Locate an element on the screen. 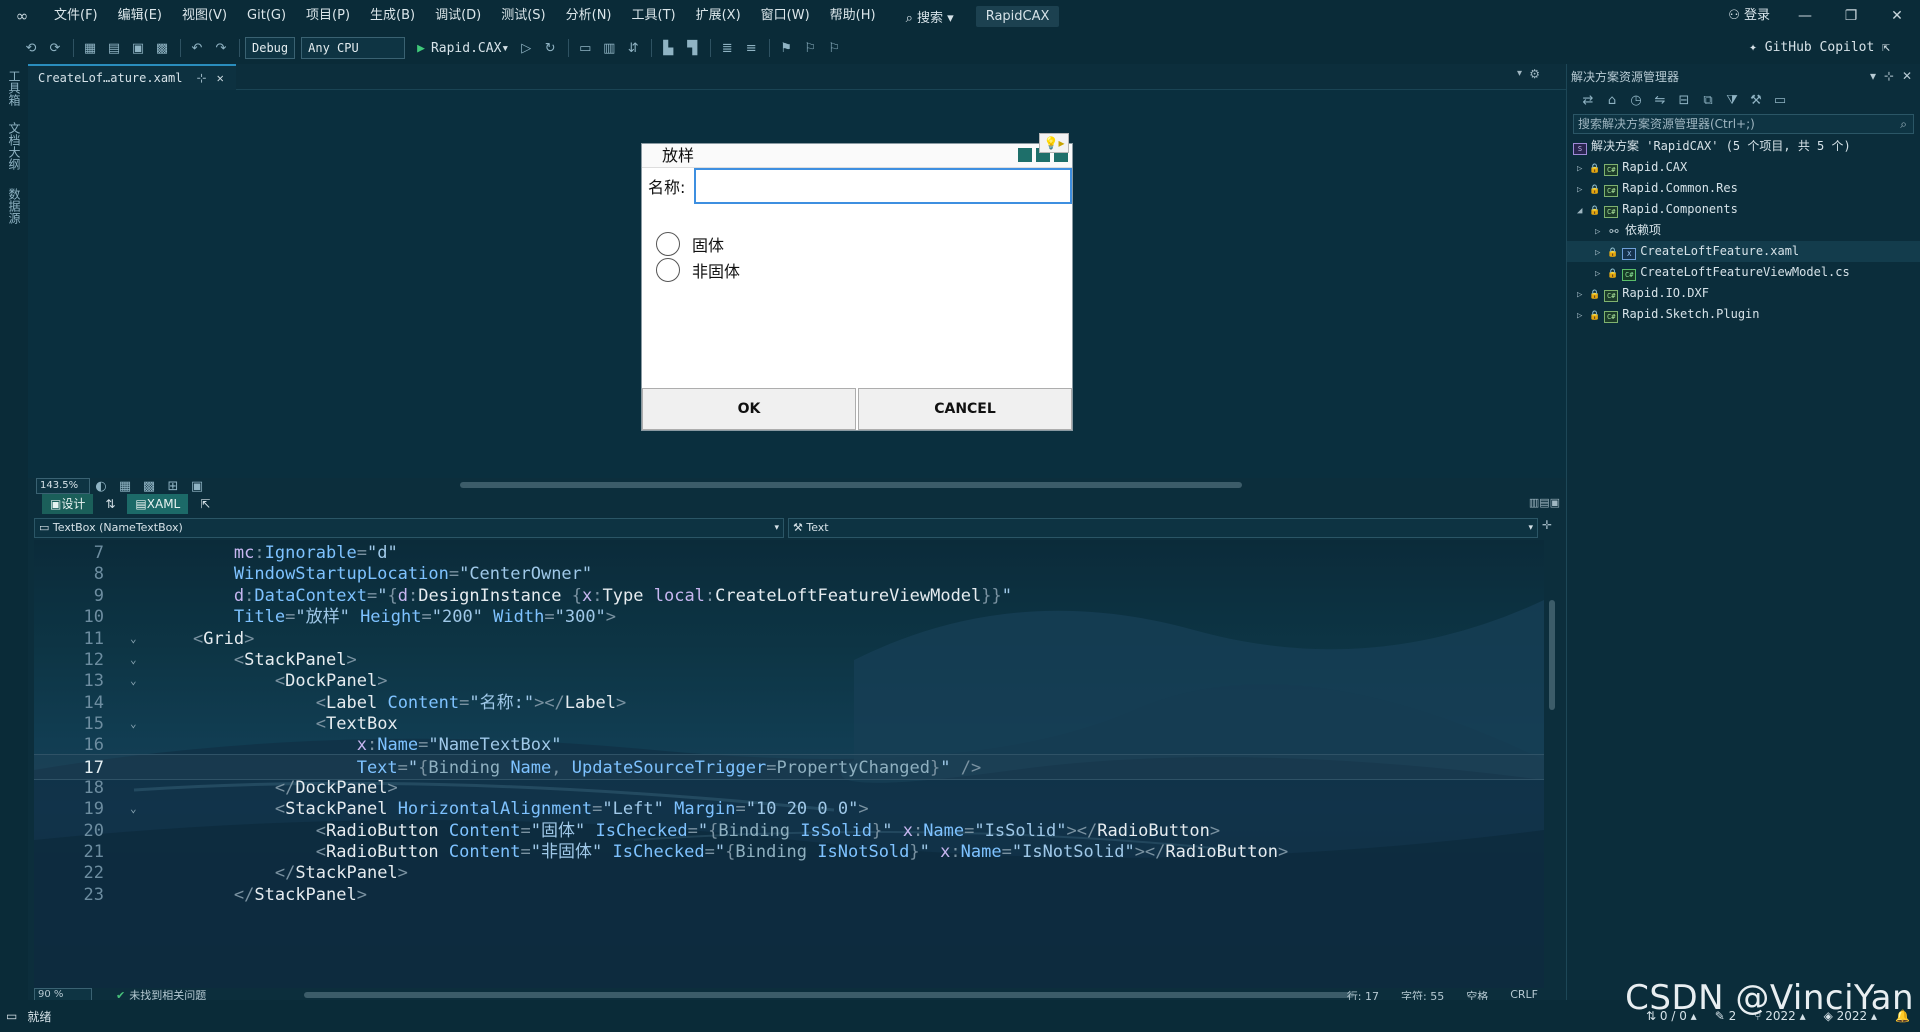 This screenshot has height=1032, width=1920. properties-wrench-icon: ⚒ is located at coordinates (1756, 100).